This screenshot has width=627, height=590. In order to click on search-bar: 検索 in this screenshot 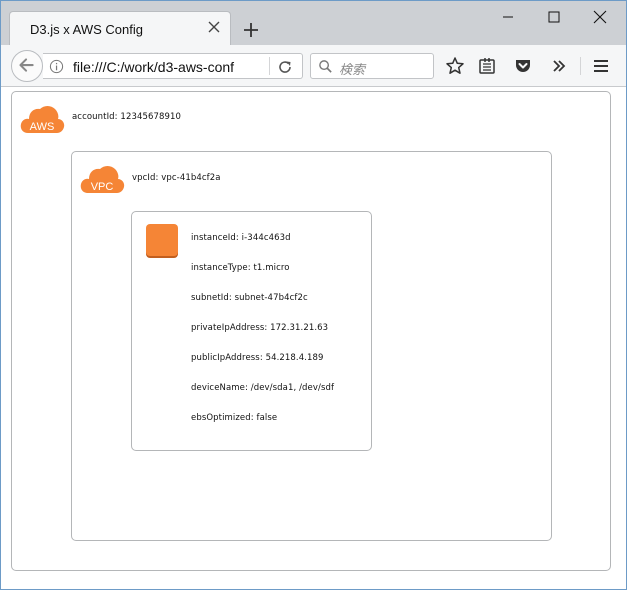, I will do `click(372, 66)`.